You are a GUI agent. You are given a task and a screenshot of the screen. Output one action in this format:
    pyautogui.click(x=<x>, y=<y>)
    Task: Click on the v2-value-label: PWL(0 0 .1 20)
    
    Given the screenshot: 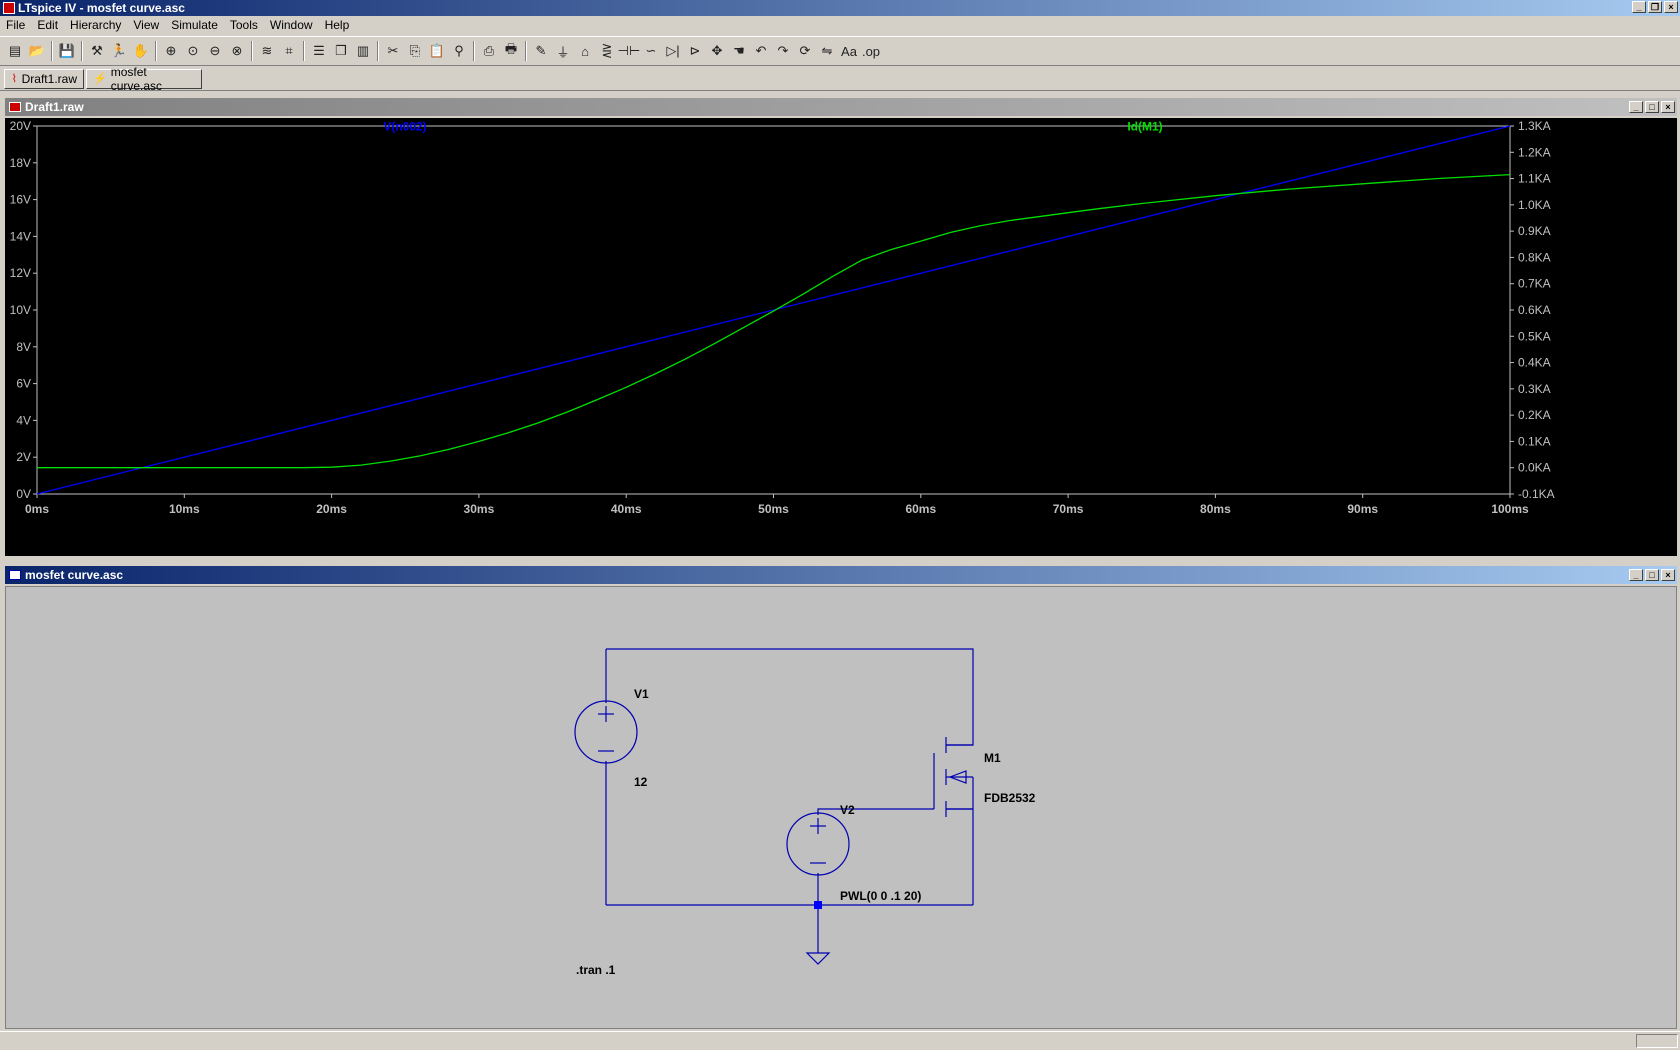 What is the action you would take?
    pyautogui.click(x=880, y=896)
    